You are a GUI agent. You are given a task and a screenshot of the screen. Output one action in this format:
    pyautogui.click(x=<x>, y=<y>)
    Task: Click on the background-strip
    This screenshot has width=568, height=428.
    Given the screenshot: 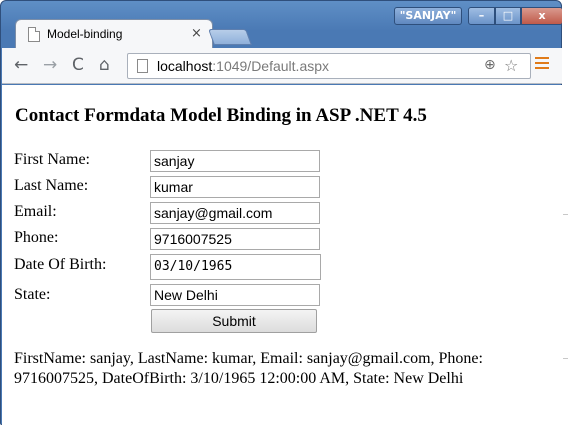 What is the action you would take?
    pyautogui.click(x=565, y=214)
    